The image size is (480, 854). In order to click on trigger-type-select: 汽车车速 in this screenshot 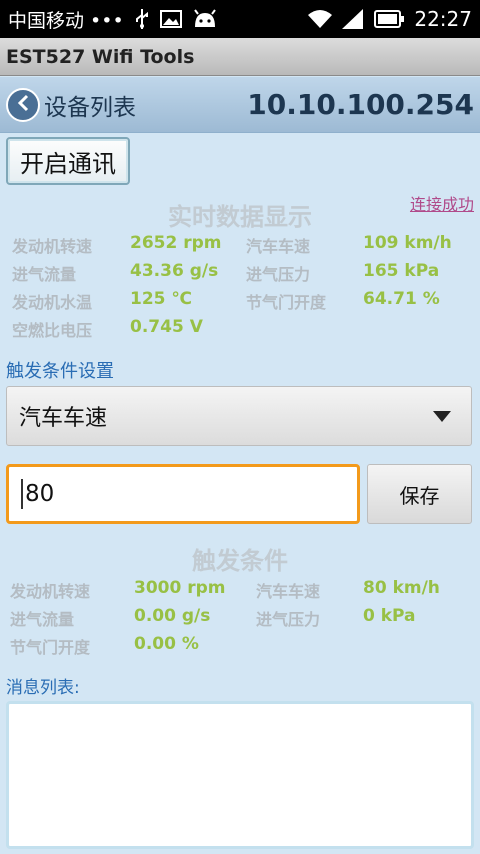, I will do `click(239, 416)`.